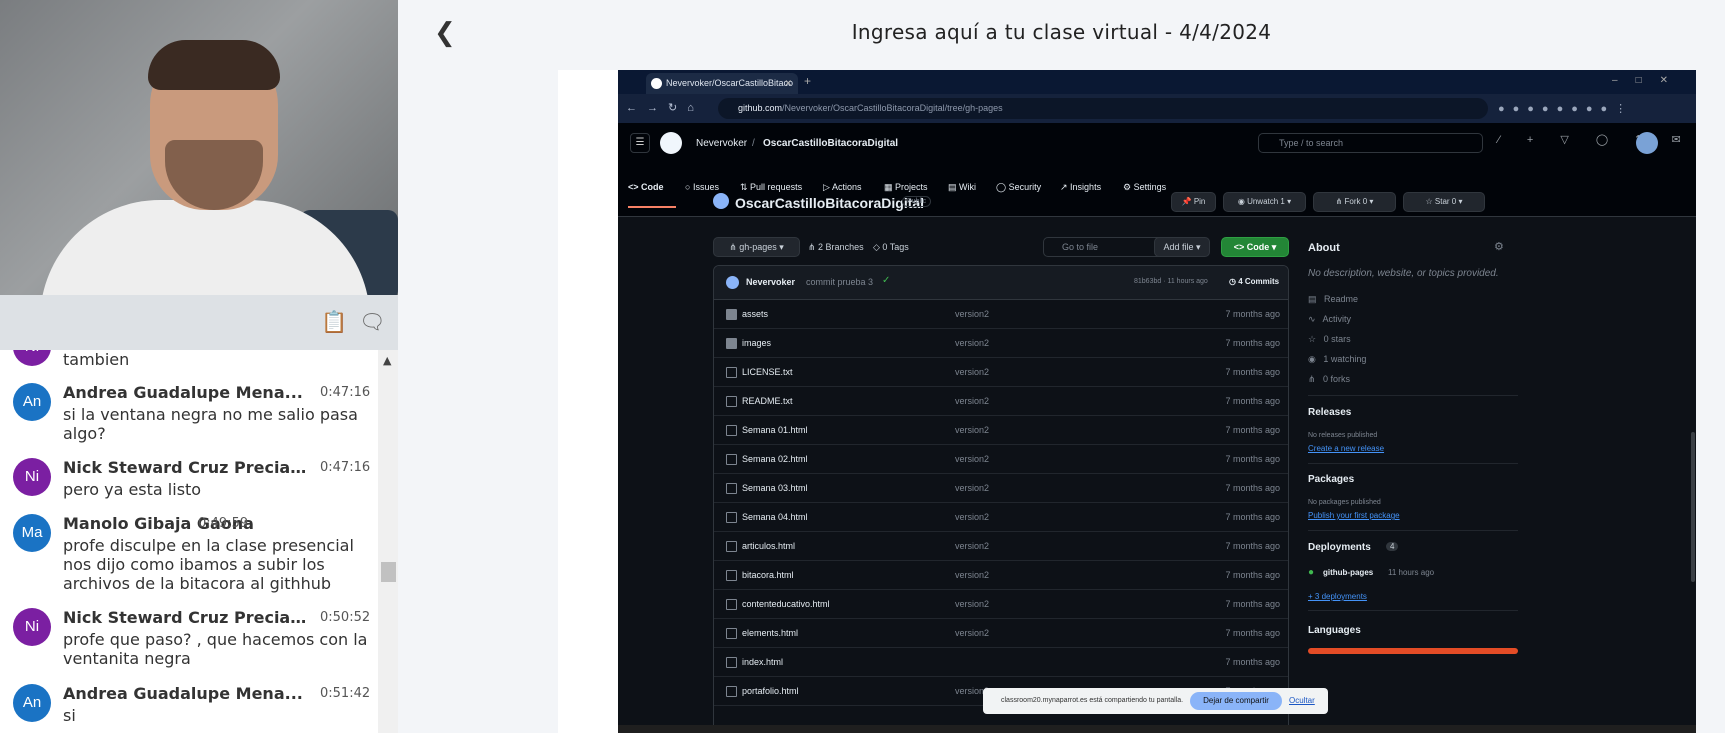 The height and width of the screenshot is (733, 1725). Describe the element at coordinates (770, 282) in the screenshot. I see `commit-author: Nevervoker` at that location.